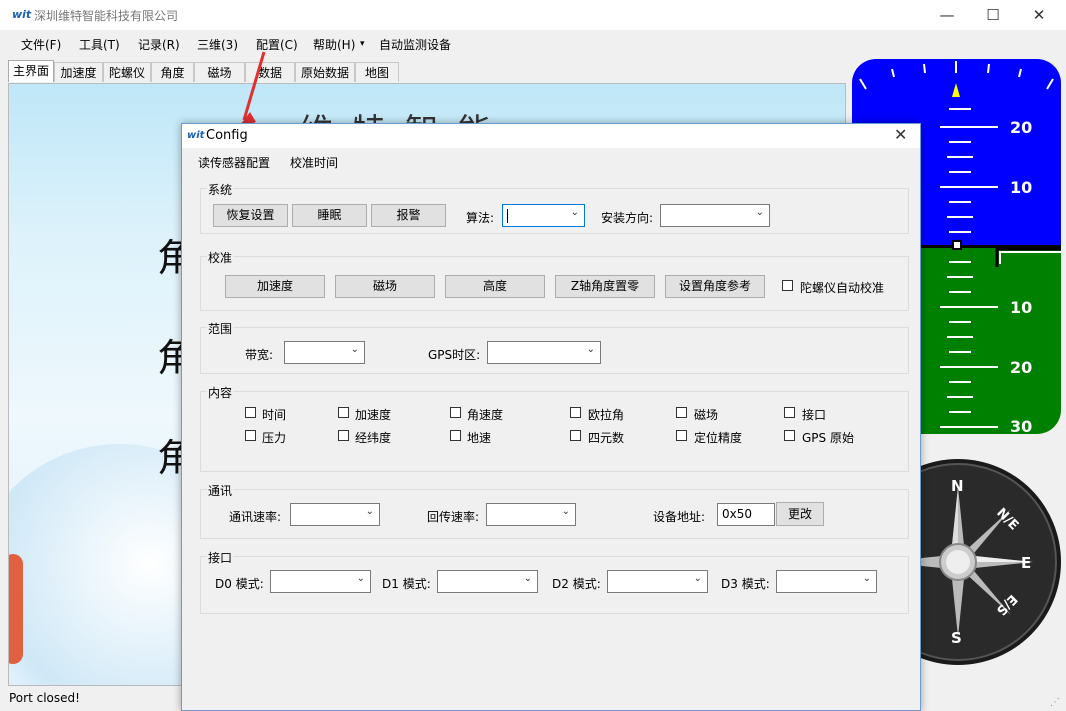  I want to click on content-ground-speed-checkbox, so click(455, 435).